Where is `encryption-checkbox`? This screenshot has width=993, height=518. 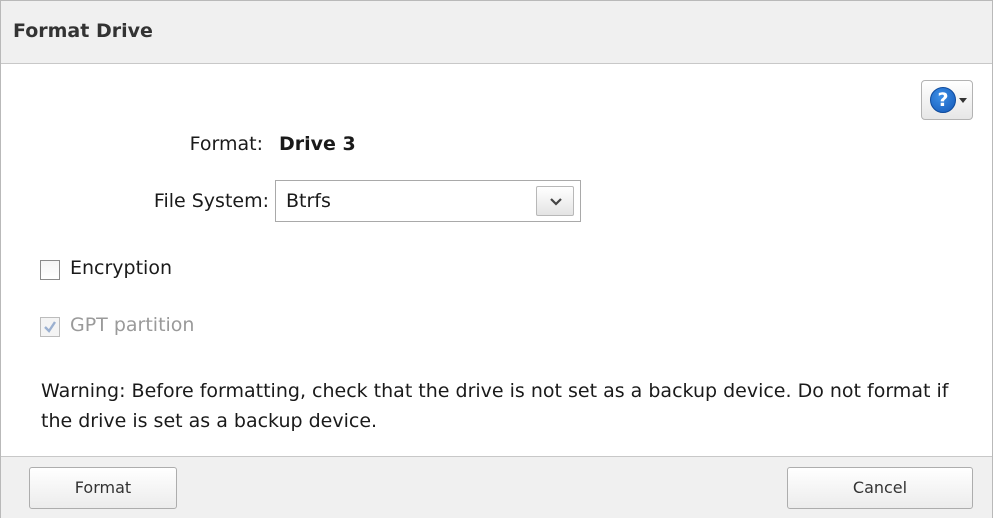 encryption-checkbox is located at coordinates (50, 270).